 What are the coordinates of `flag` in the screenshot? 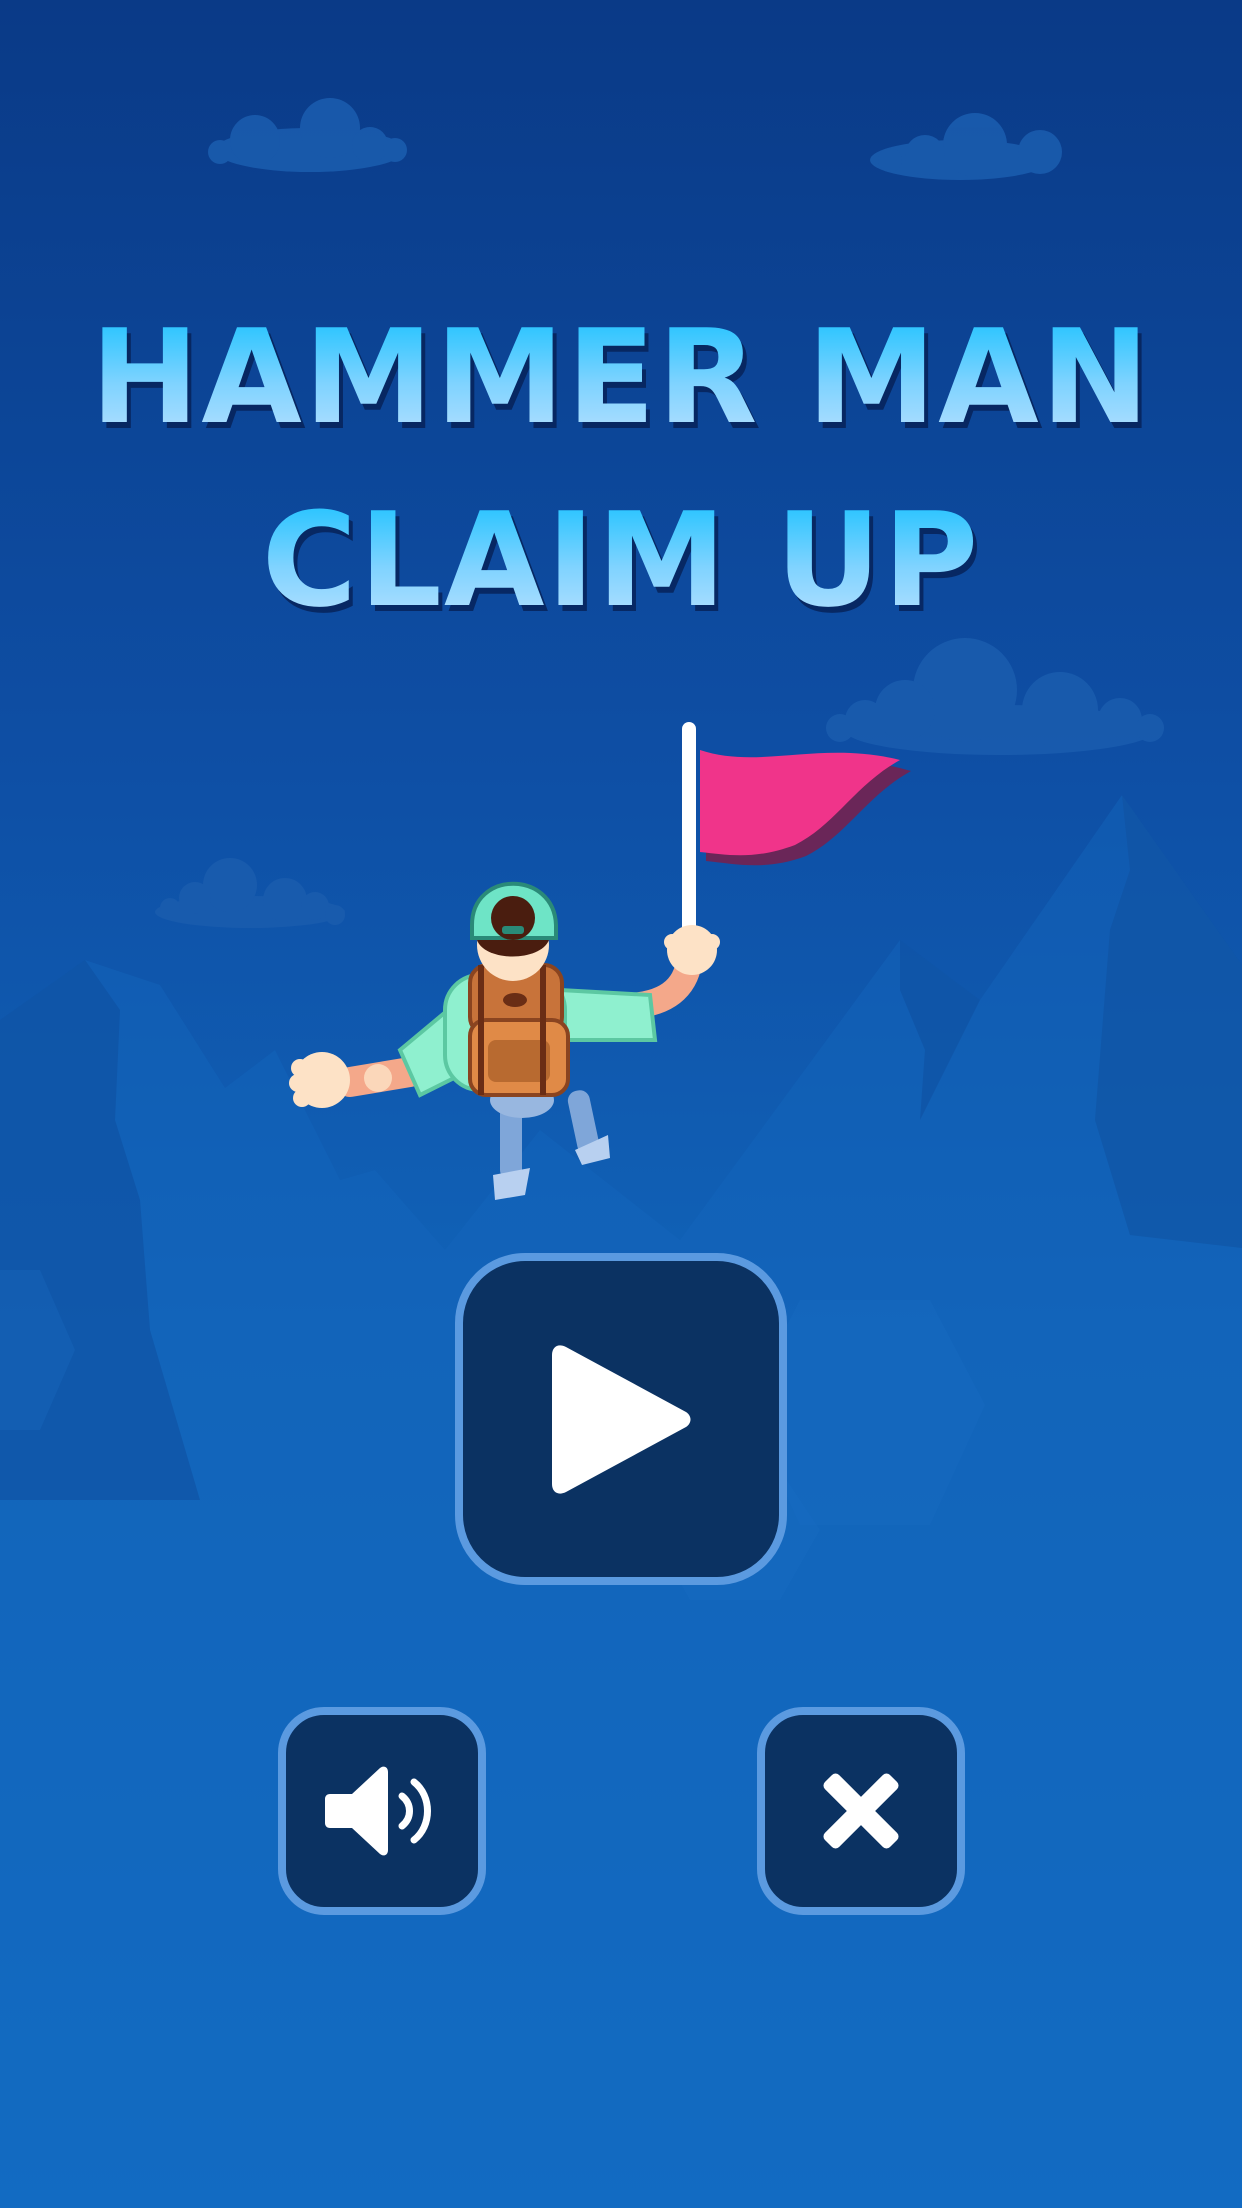 It's located at (796, 831).